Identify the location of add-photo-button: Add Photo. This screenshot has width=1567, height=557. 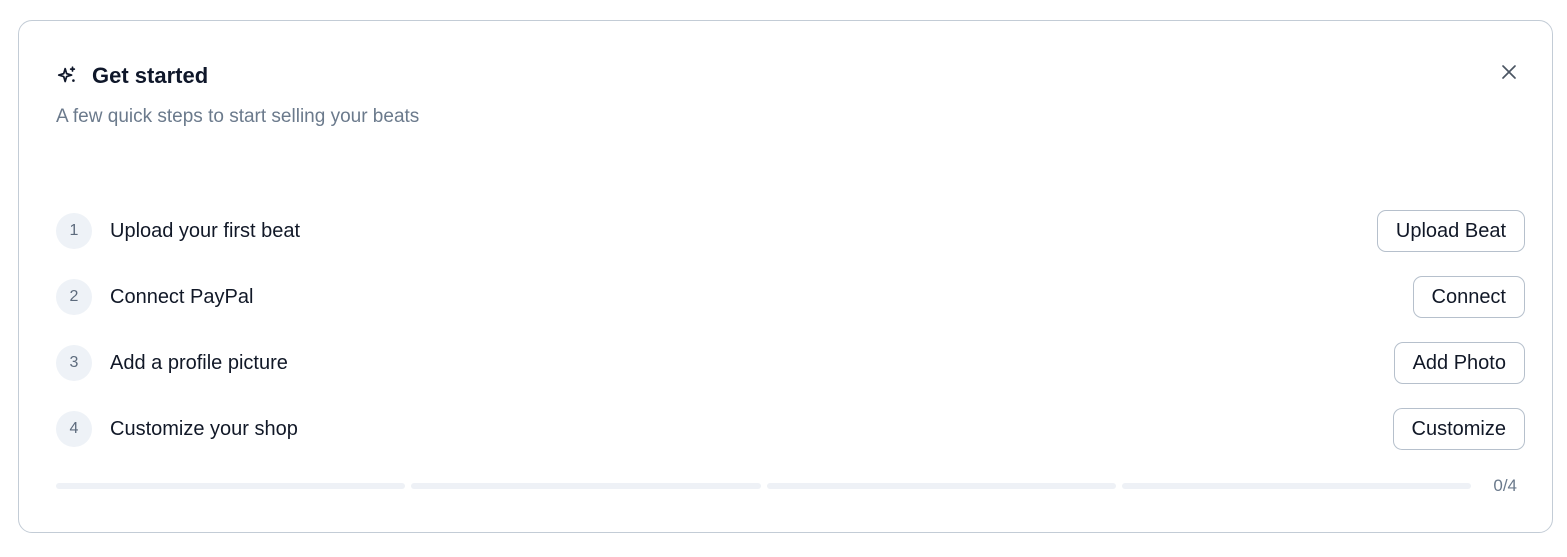
(1459, 363).